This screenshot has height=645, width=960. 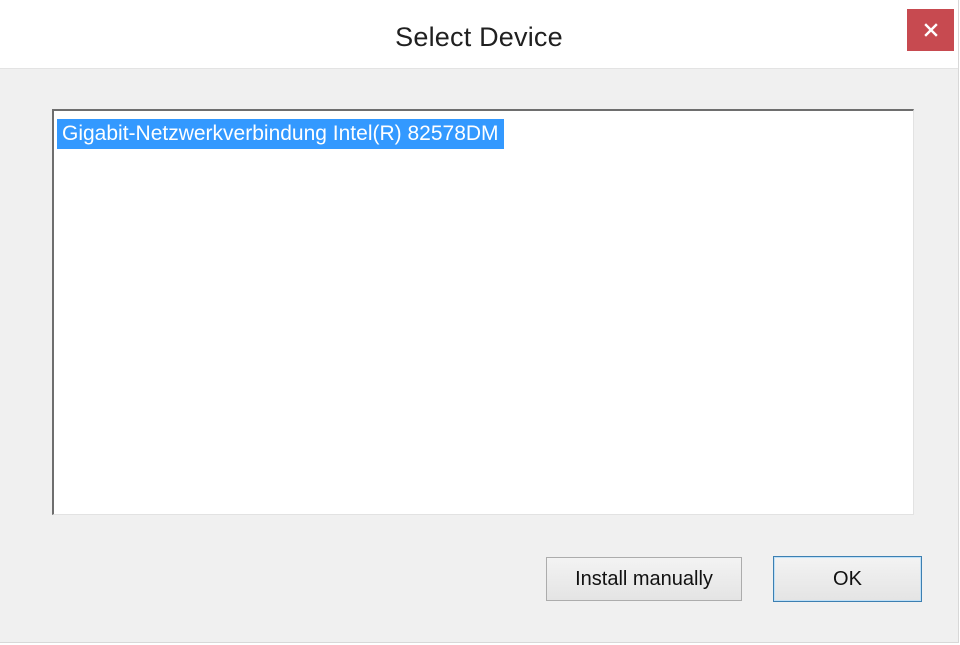 I want to click on title-bar: Select Device, so click(x=479, y=34).